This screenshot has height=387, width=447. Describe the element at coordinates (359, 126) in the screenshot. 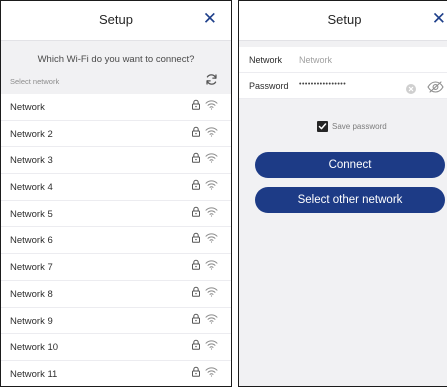

I see `save-password-label: Save password` at that location.